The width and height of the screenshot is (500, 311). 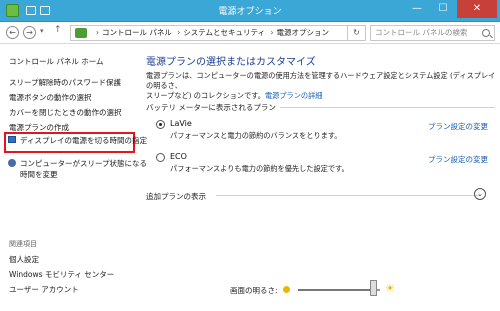 I want to click on plan-name-lavie: LaVie, so click(x=181, y=123).